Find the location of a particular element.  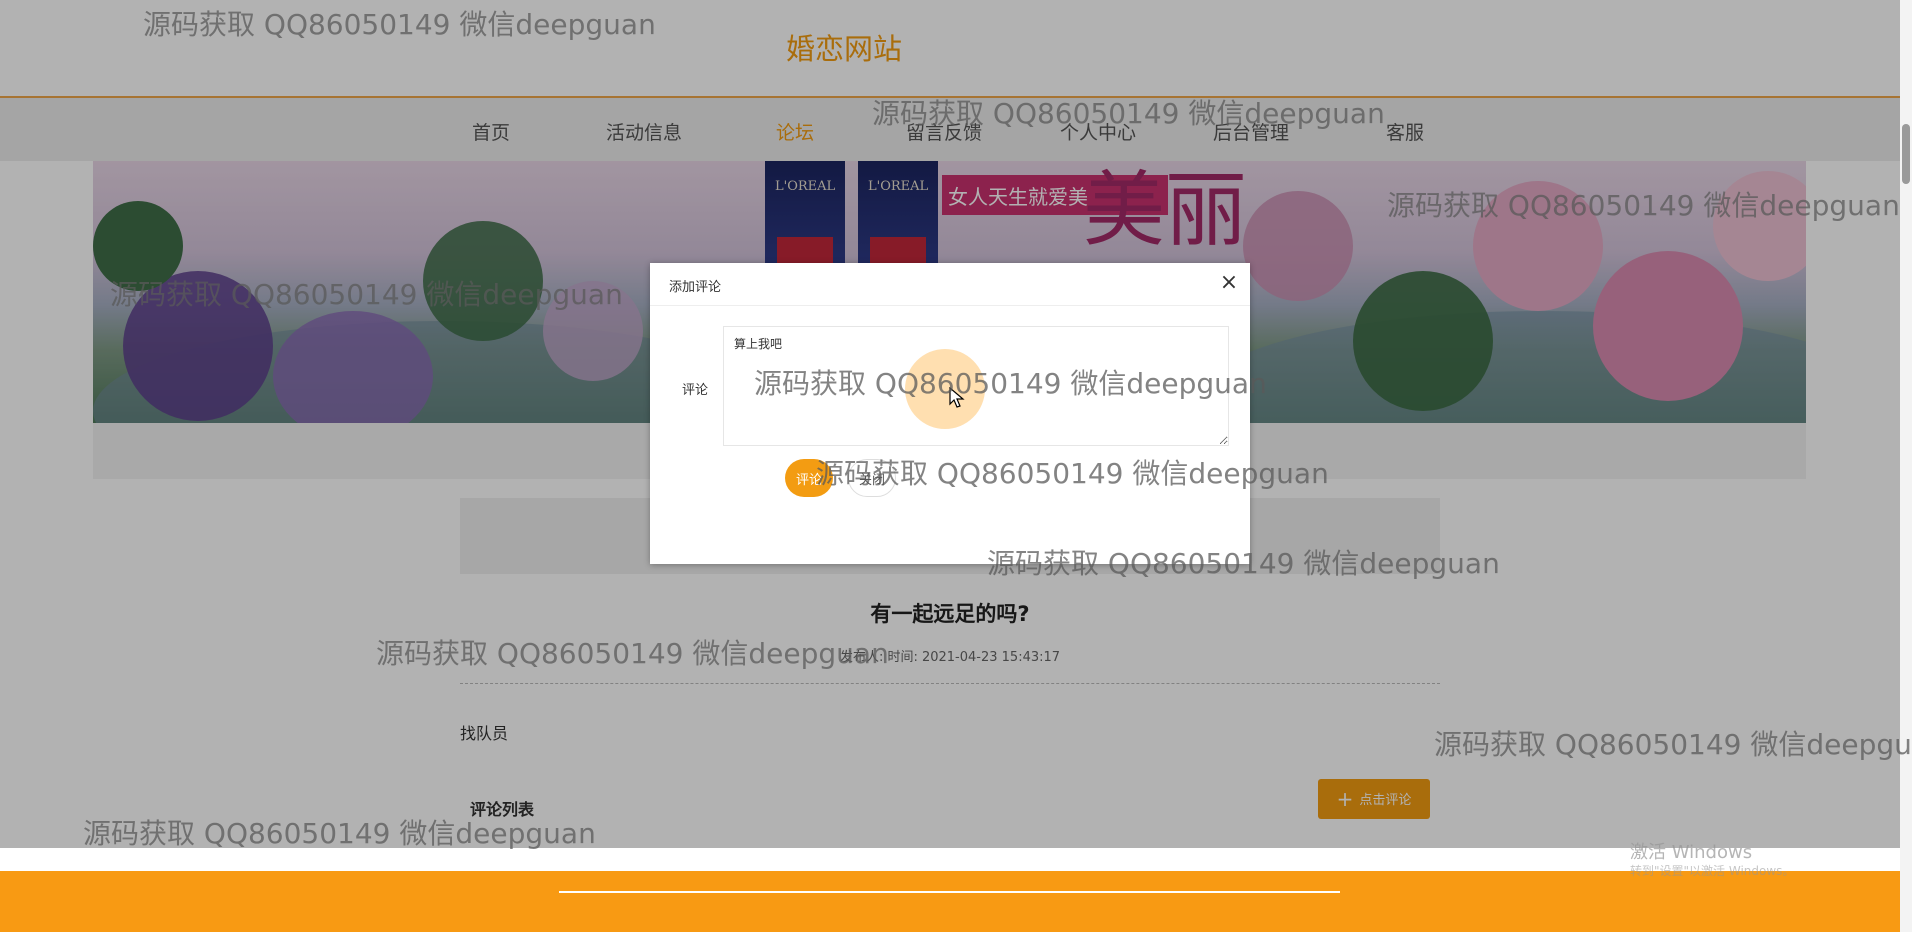

cancel-button: 关闭 is located at coordinates (872, 478).